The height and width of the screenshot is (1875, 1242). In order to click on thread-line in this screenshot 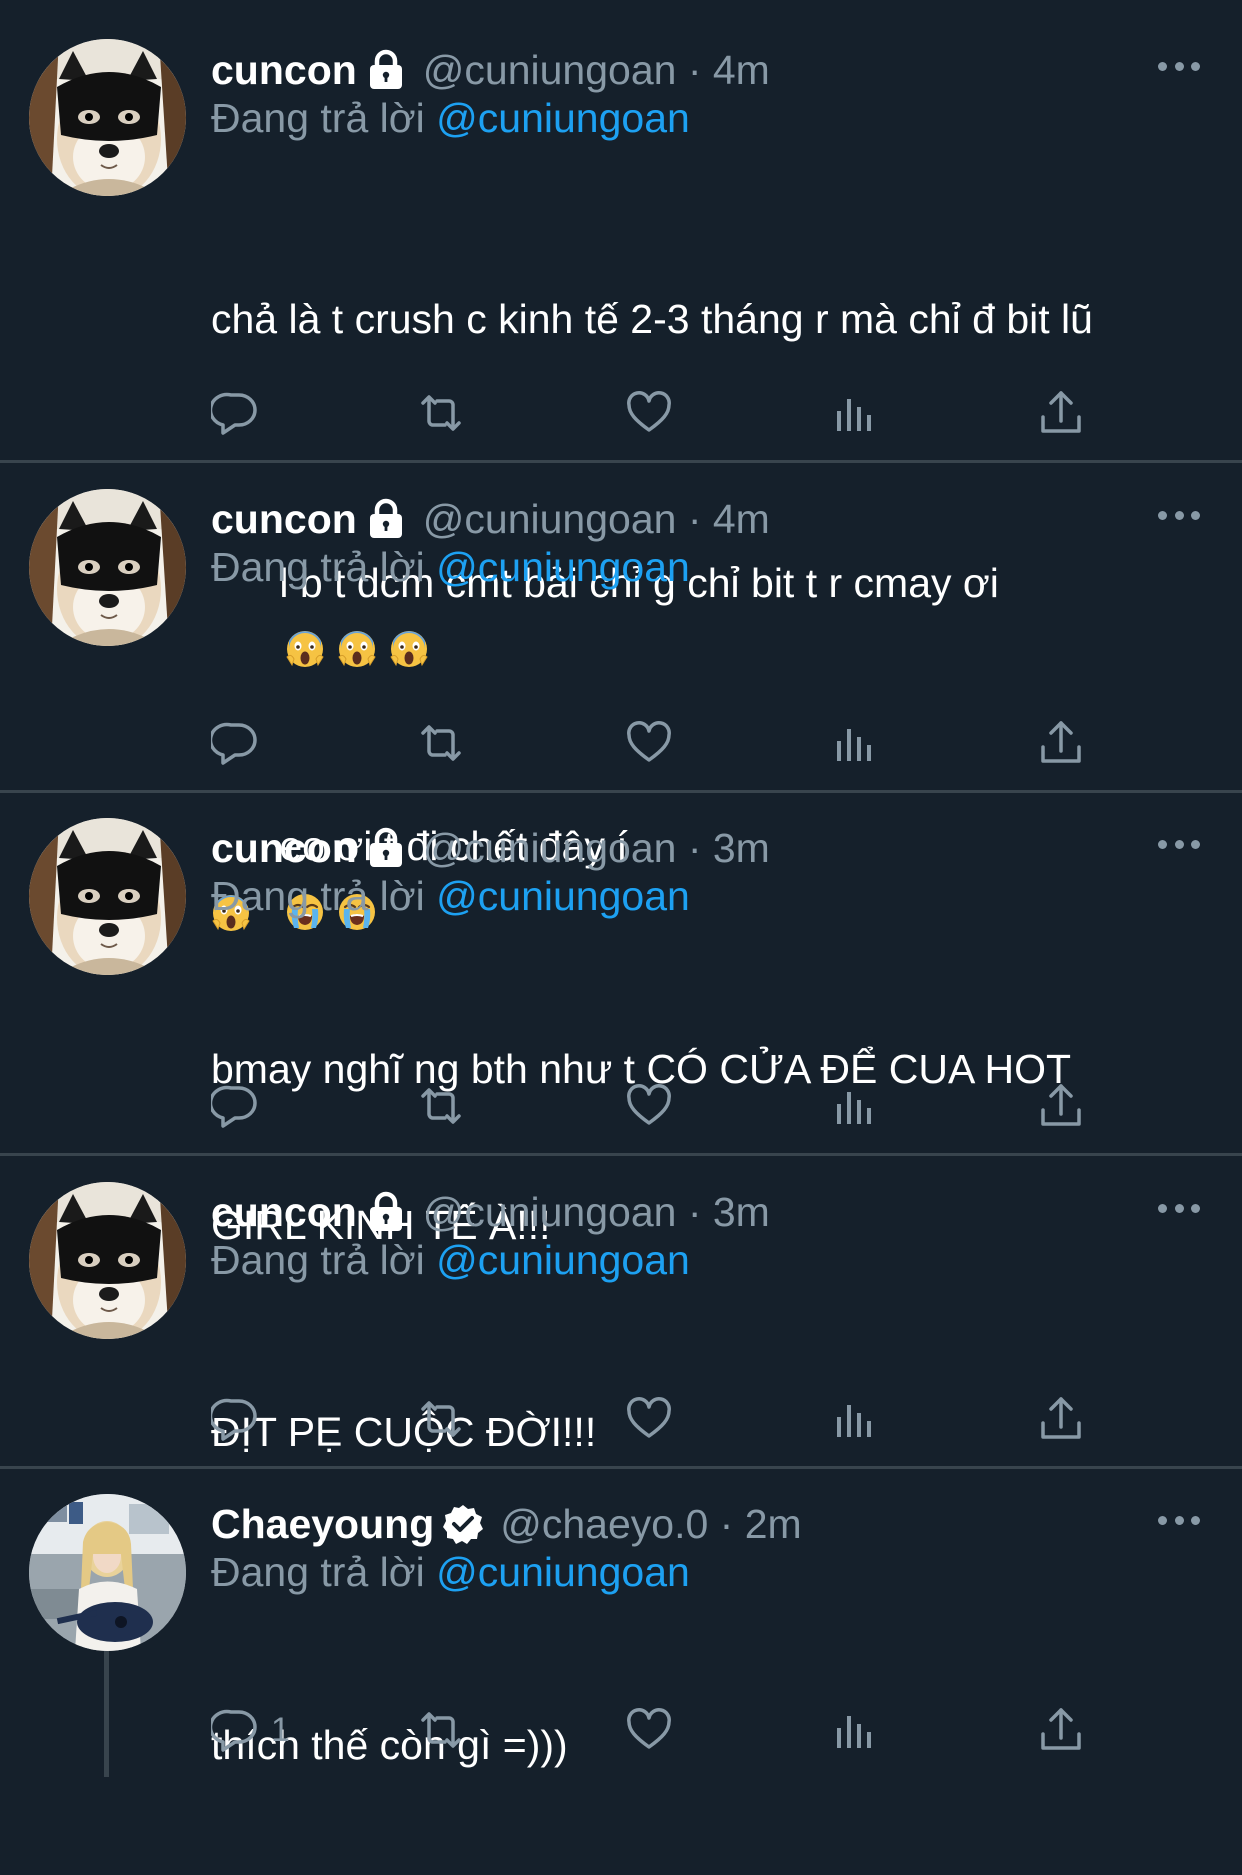, I will do `click(106, 1710)`.